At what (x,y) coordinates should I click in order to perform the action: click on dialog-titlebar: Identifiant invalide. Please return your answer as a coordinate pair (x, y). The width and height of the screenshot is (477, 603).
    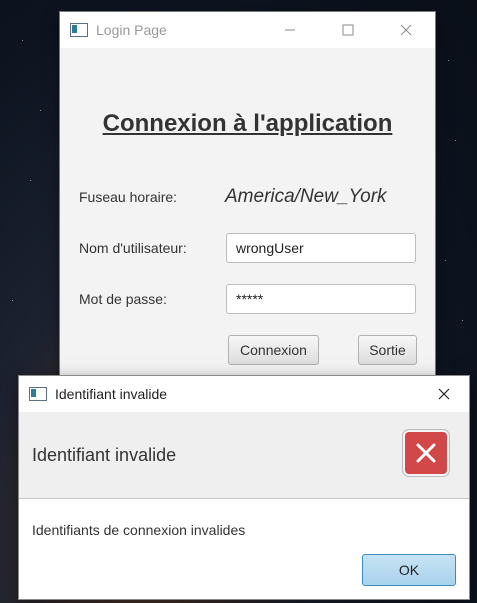
    Looking at the image, I should click on (244, 394).